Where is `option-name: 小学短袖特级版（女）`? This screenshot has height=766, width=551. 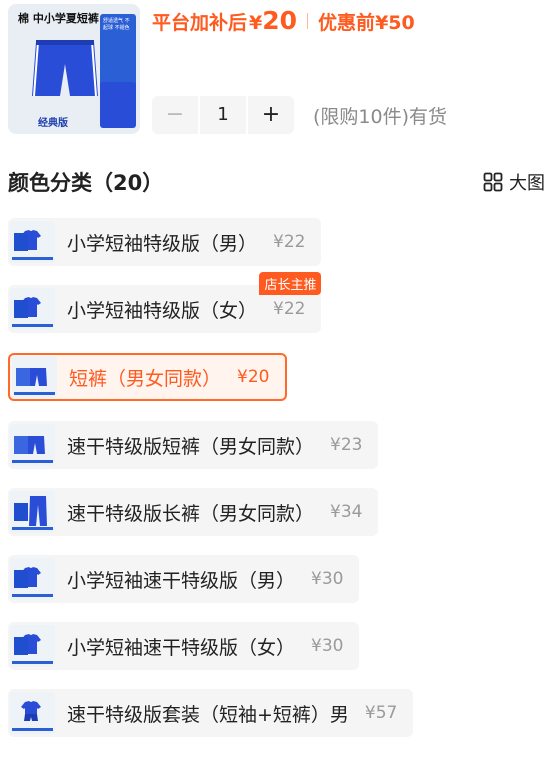 option-name: 小学短袖特级版（女） is located at coordinates (162, 310).